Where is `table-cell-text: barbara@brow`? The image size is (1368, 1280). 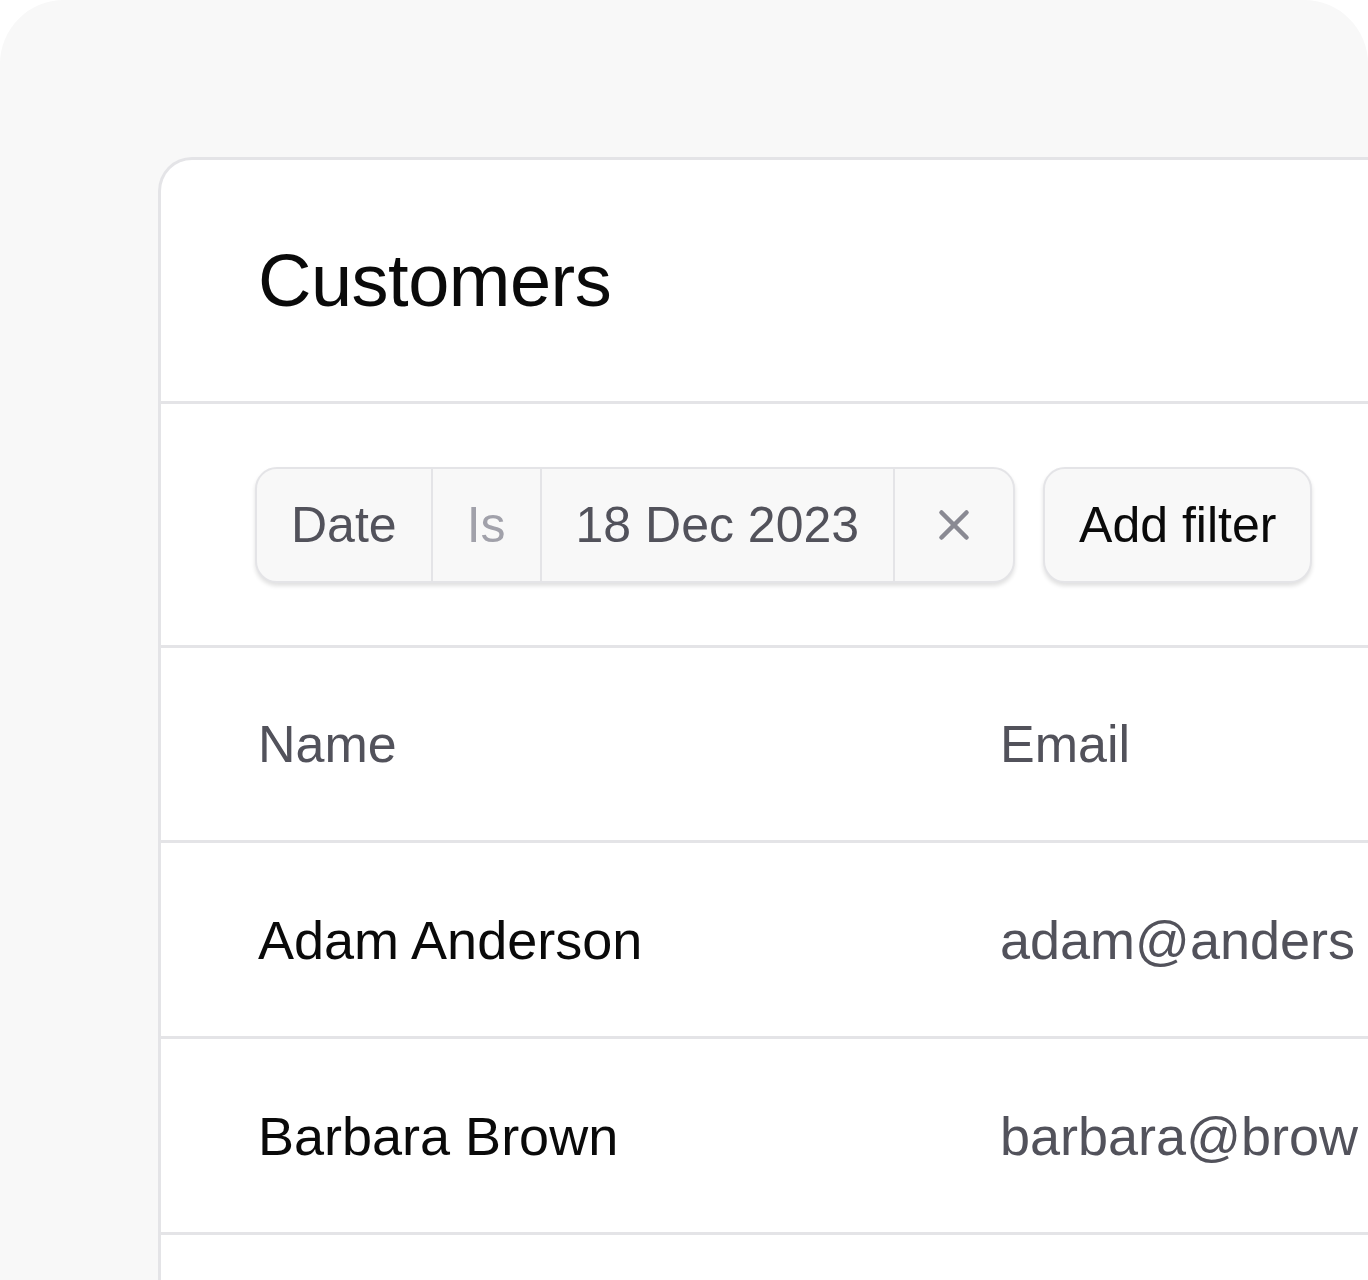
table-cell-text: barbara@brow is located at coordinates (1179, 1135).